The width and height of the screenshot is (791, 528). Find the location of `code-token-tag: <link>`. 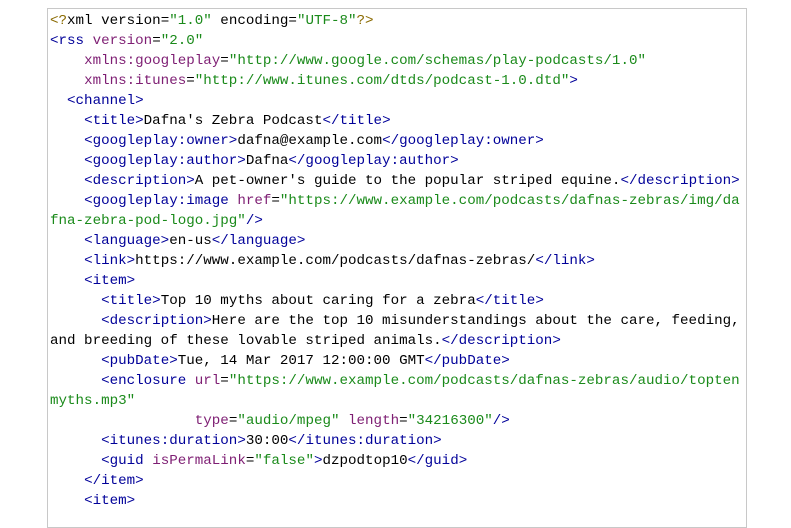

code-token-tag: <link> is located at coordinates (110, 261).